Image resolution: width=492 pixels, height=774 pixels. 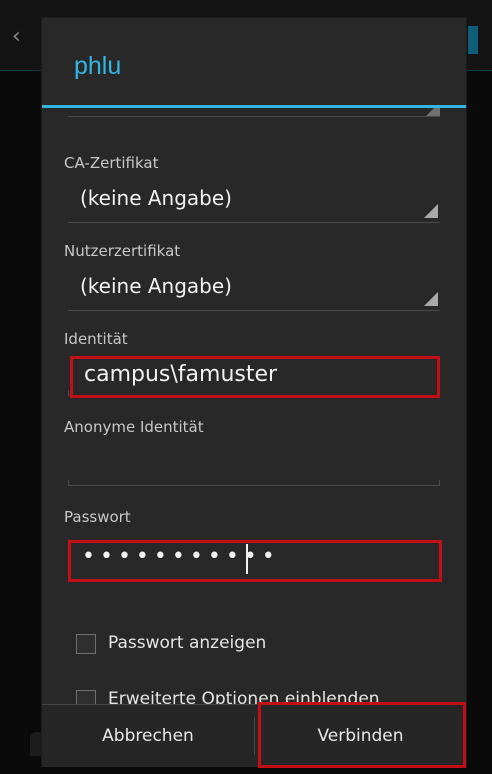 What do you see at coordinates (255, 377) in the screenshot?
I see `identity-highlight-box` at bounding box center [255, 377].